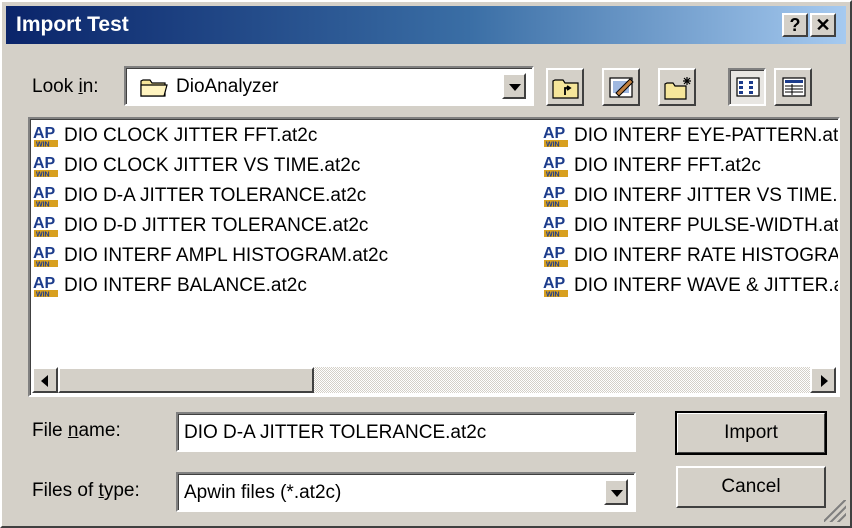 This screenshot has height=528, width=852. Describe the element at coordinates (72, 24) in the screenshot. I see `window-title: Import Test` at that location.